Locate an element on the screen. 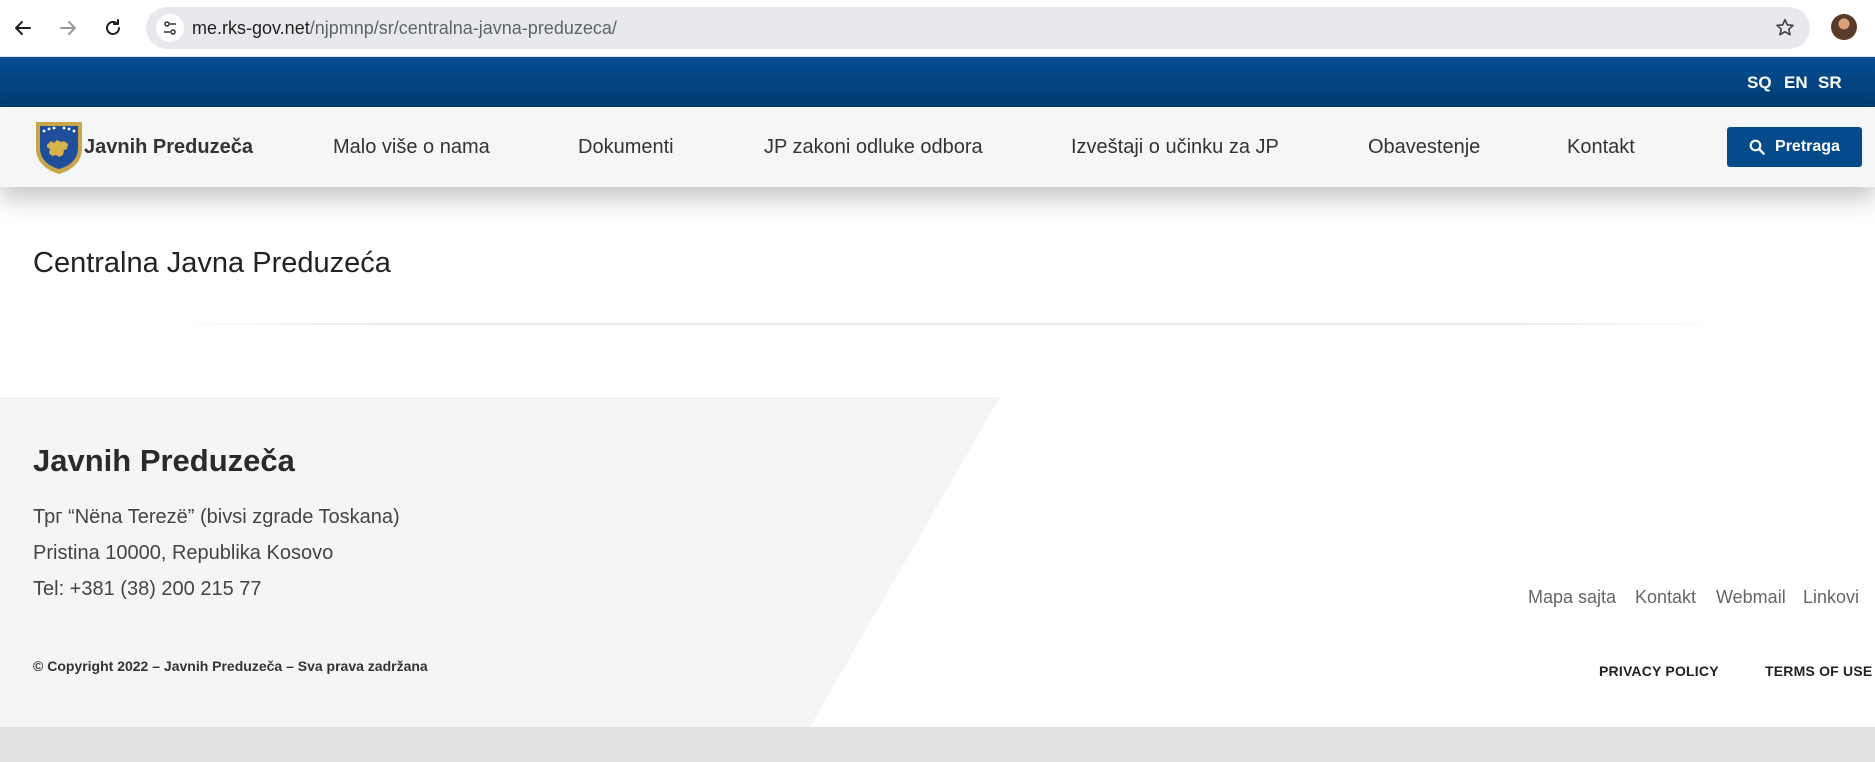 Image resolution: width=1875 pixels, height=762 pixels. content-divider is located at coordinates (947, 324).